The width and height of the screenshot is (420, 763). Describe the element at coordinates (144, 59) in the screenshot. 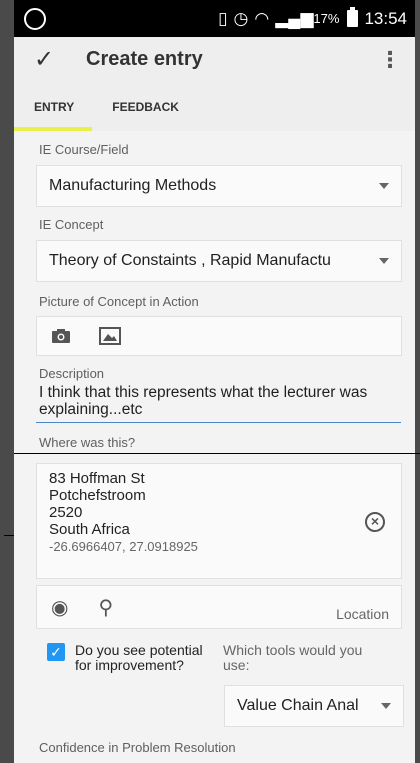

I see `page-title: Create entry` at that location.